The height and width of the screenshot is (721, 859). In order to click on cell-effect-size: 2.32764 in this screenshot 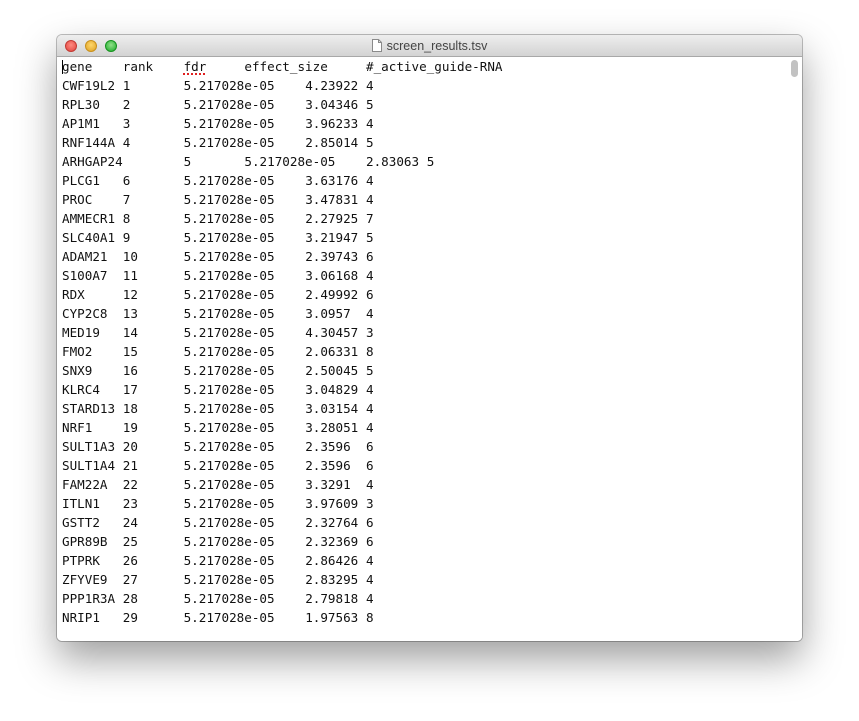, I will do `click(332, 522)`.